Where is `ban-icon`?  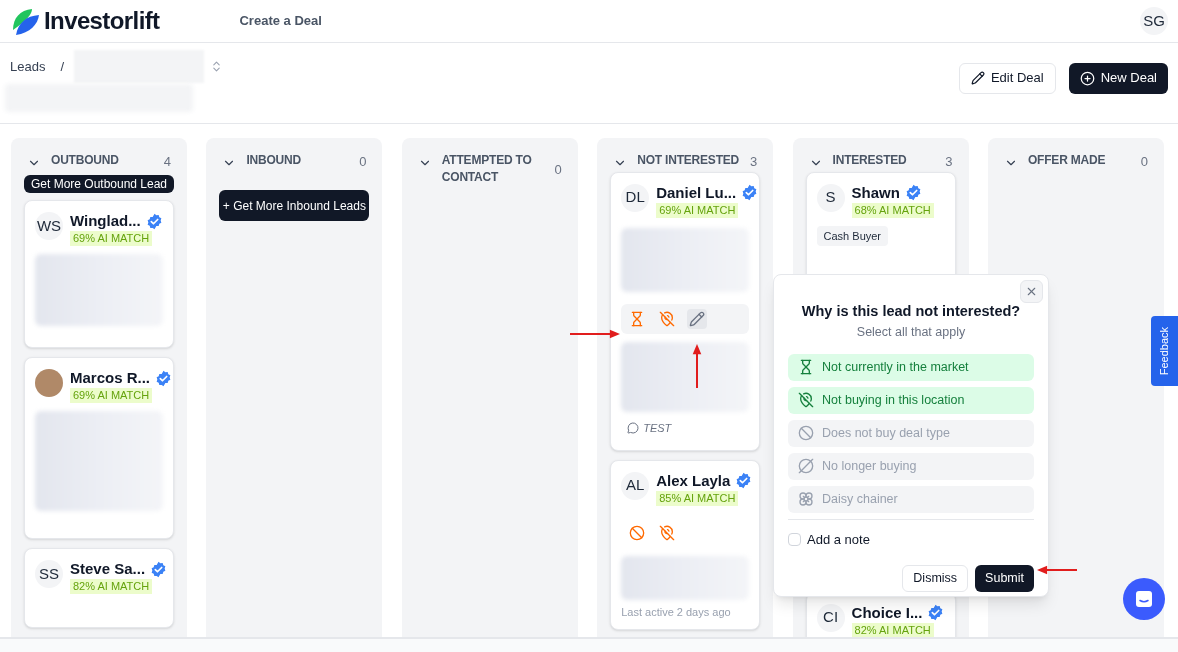
ban-icon is located at coordinates (806, 433).